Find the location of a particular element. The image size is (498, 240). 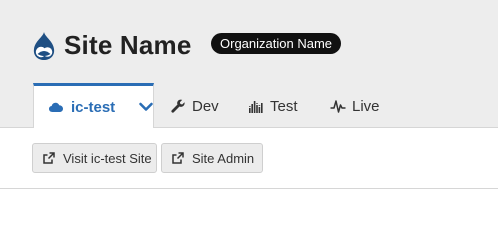

cloud-icon is located at coordinates (56, 107).